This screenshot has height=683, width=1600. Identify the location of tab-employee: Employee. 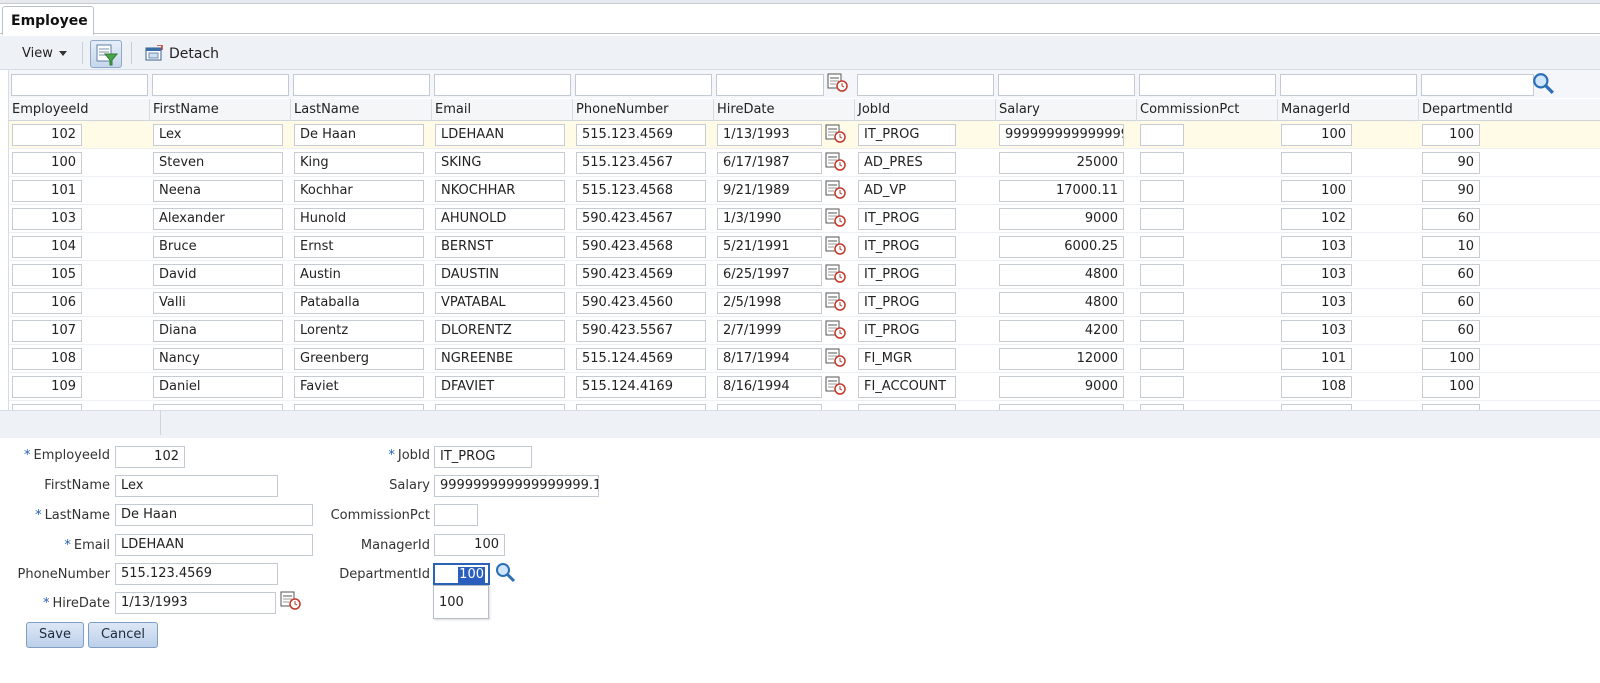
(48, 20).